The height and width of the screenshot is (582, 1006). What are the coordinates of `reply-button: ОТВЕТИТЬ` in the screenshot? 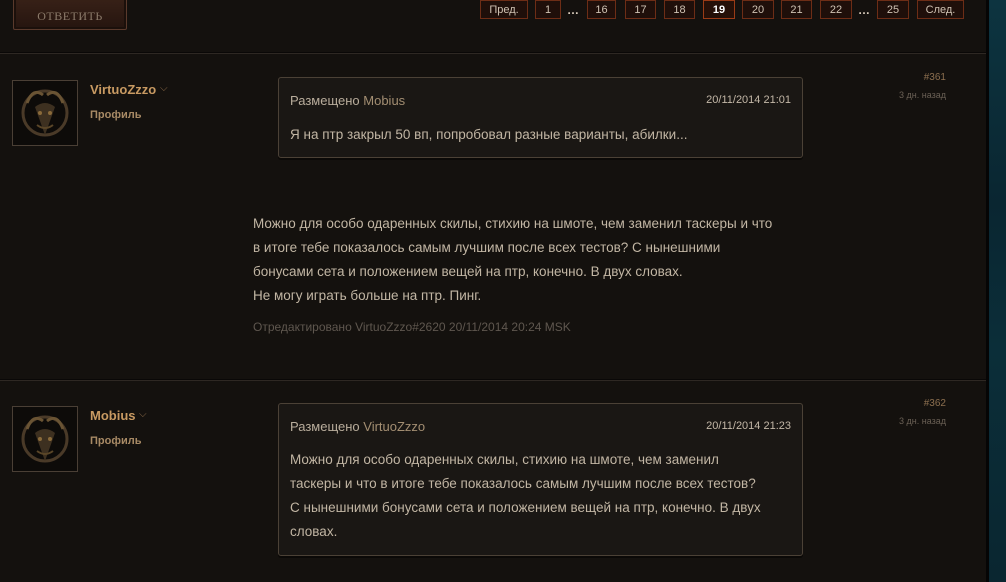 It's located at (70, 15).